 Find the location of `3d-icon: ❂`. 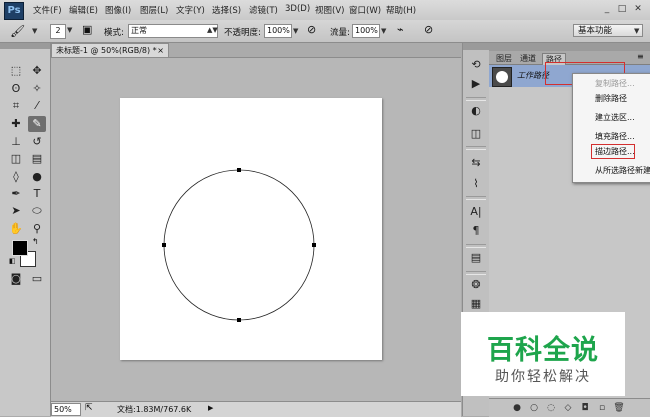

3d-icon: ❂ is located at coordinates (476, 285).